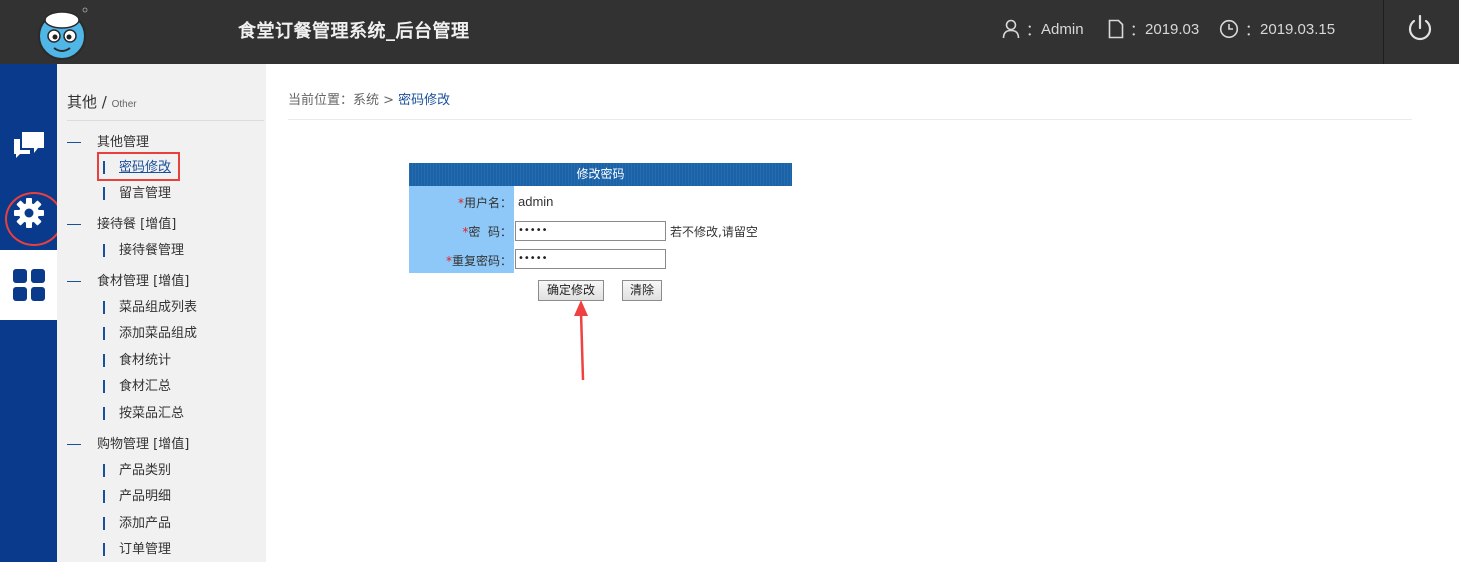 This screenshot has width=1459, height=562. What do you see at coordinates (1062, 29) in the screenshot?
I see `user-name: Admin` at bounding box center [1062, 29].